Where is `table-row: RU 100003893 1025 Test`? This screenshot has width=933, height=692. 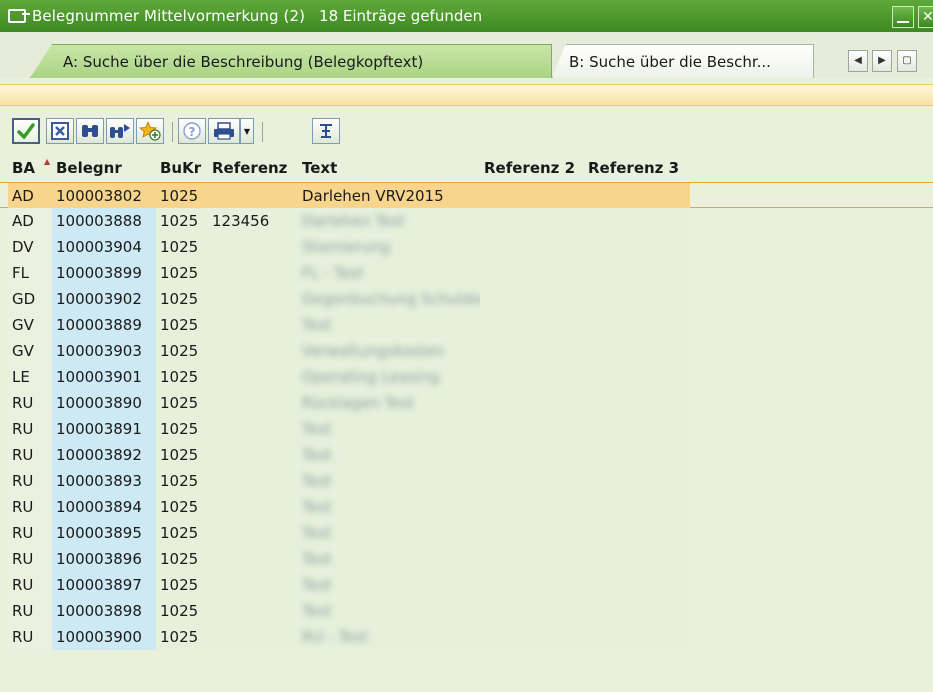
table-row: RU 100003893 1025 Test is located at coordinates (466, 481).